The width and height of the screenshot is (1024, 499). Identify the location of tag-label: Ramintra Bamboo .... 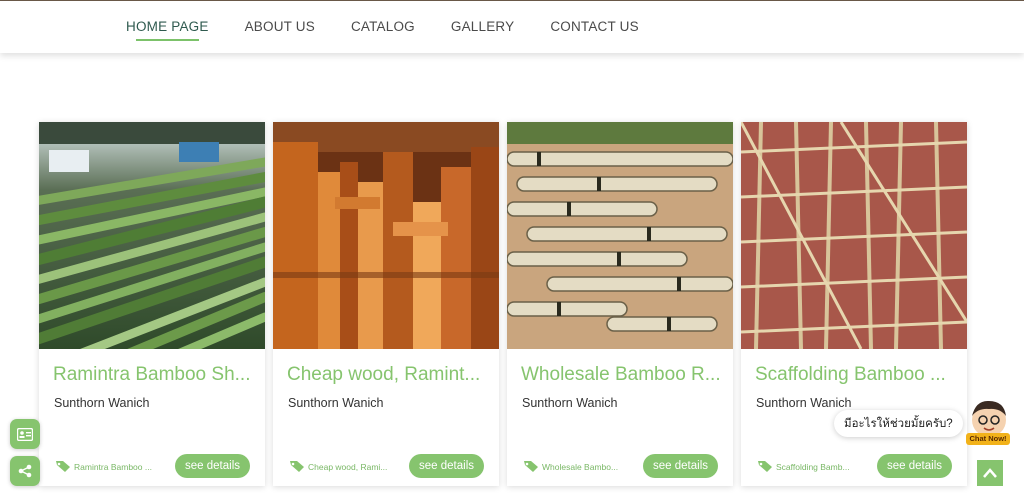
(113, 466).